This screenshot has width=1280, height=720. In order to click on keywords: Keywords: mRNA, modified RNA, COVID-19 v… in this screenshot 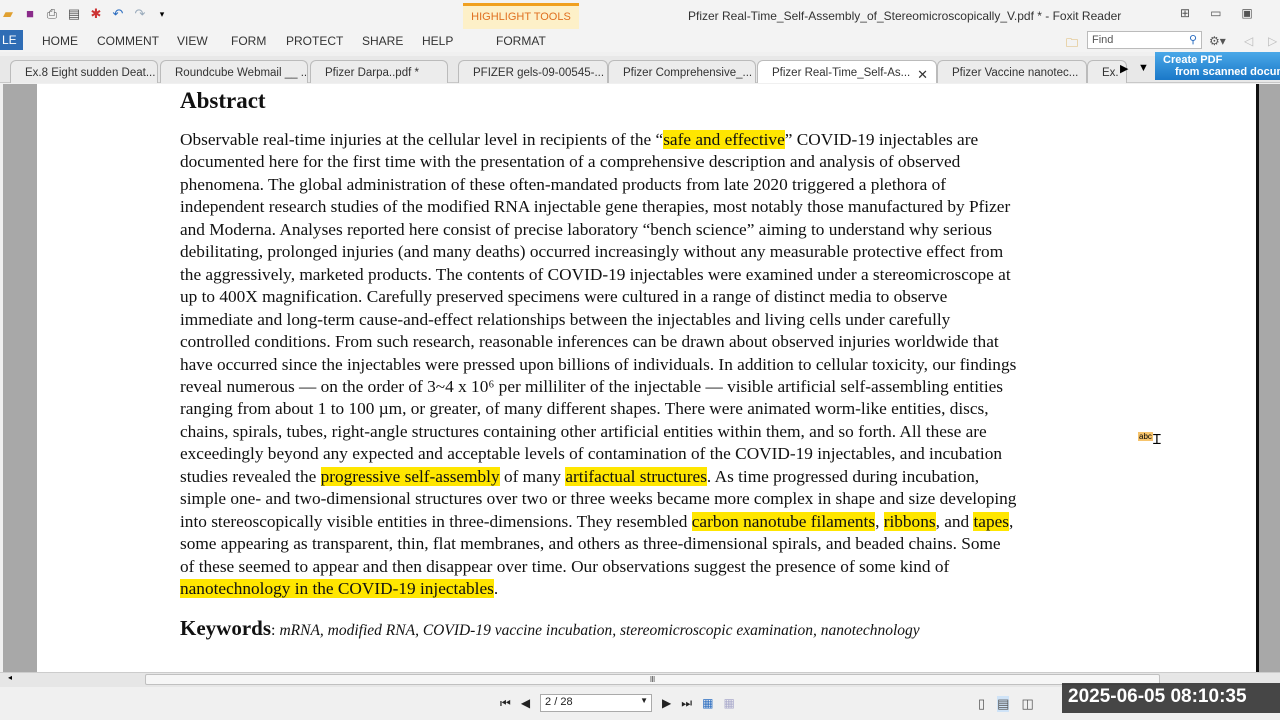, I will do `click(550, 628)`.